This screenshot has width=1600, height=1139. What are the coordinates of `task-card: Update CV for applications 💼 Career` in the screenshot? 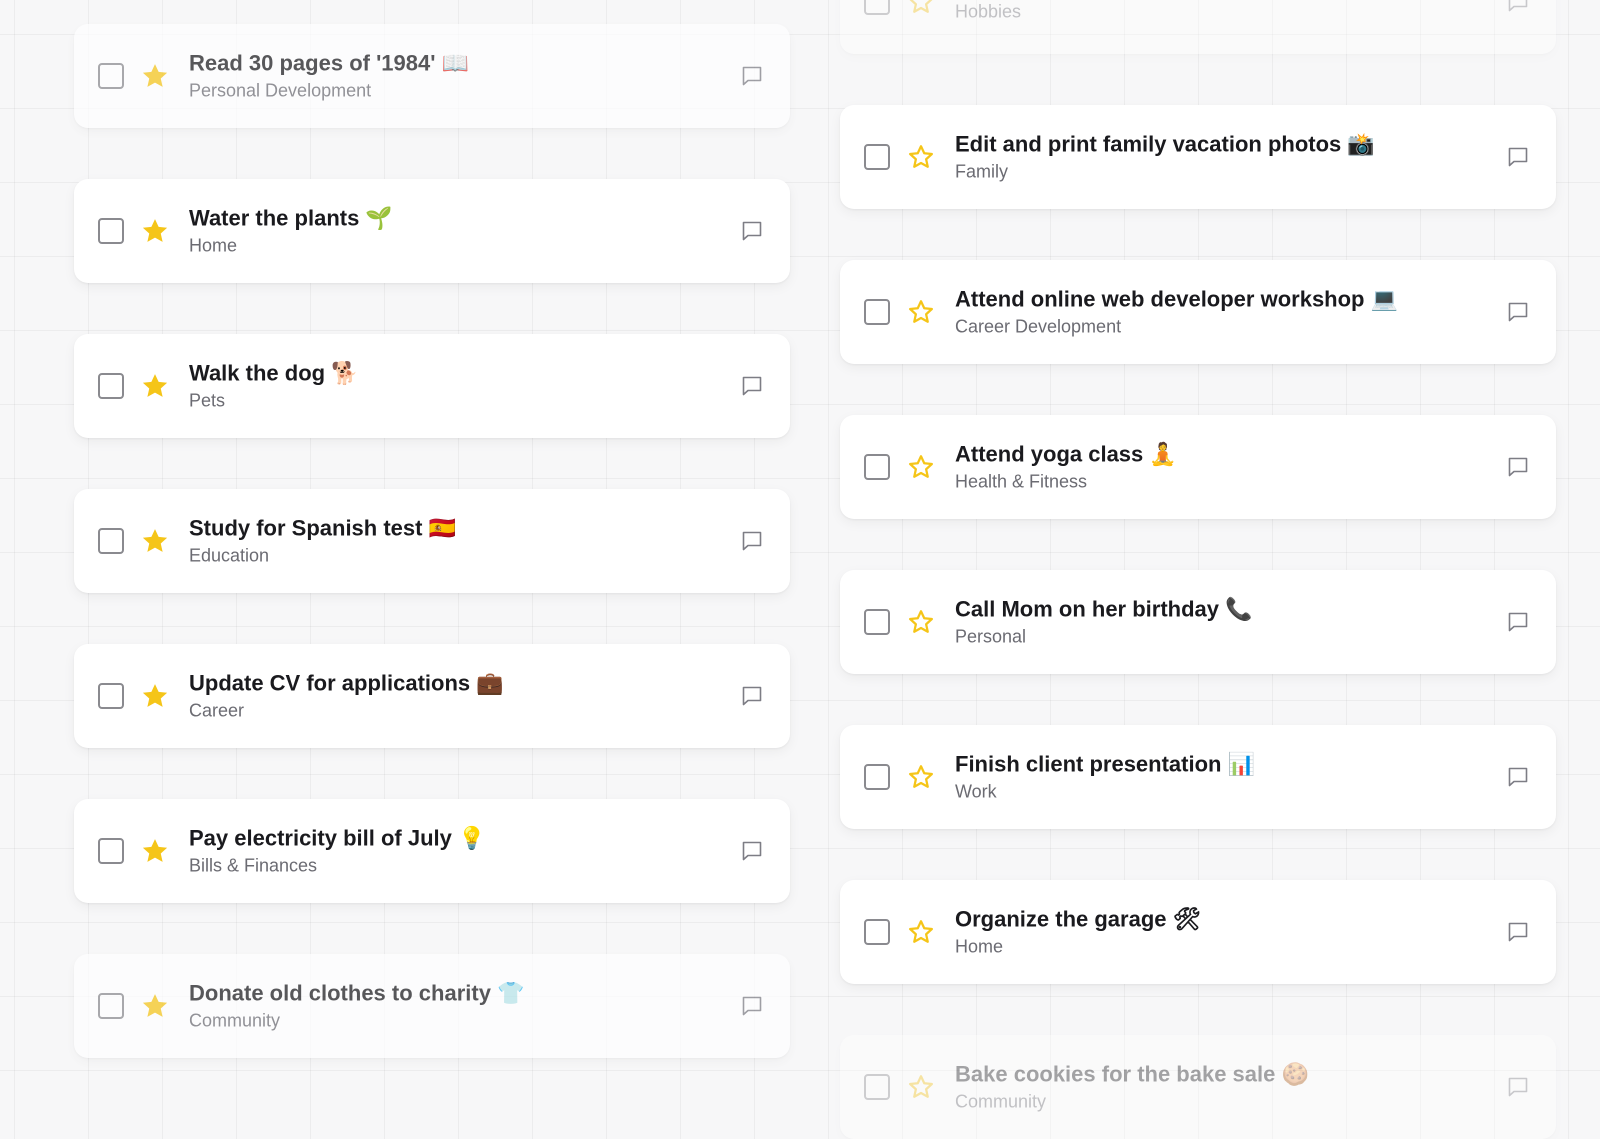 It's located at (432, 696).